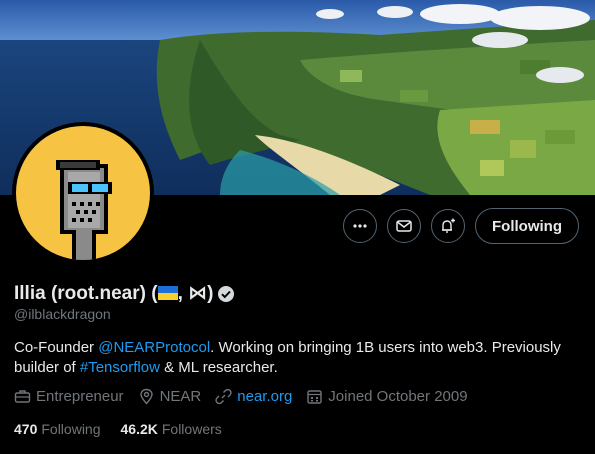 This screenshot has width=595, height=454. Describe the element at coordinates (398, 396) in the screenshot. I see `joined-text: Joined October 2009` at that location.